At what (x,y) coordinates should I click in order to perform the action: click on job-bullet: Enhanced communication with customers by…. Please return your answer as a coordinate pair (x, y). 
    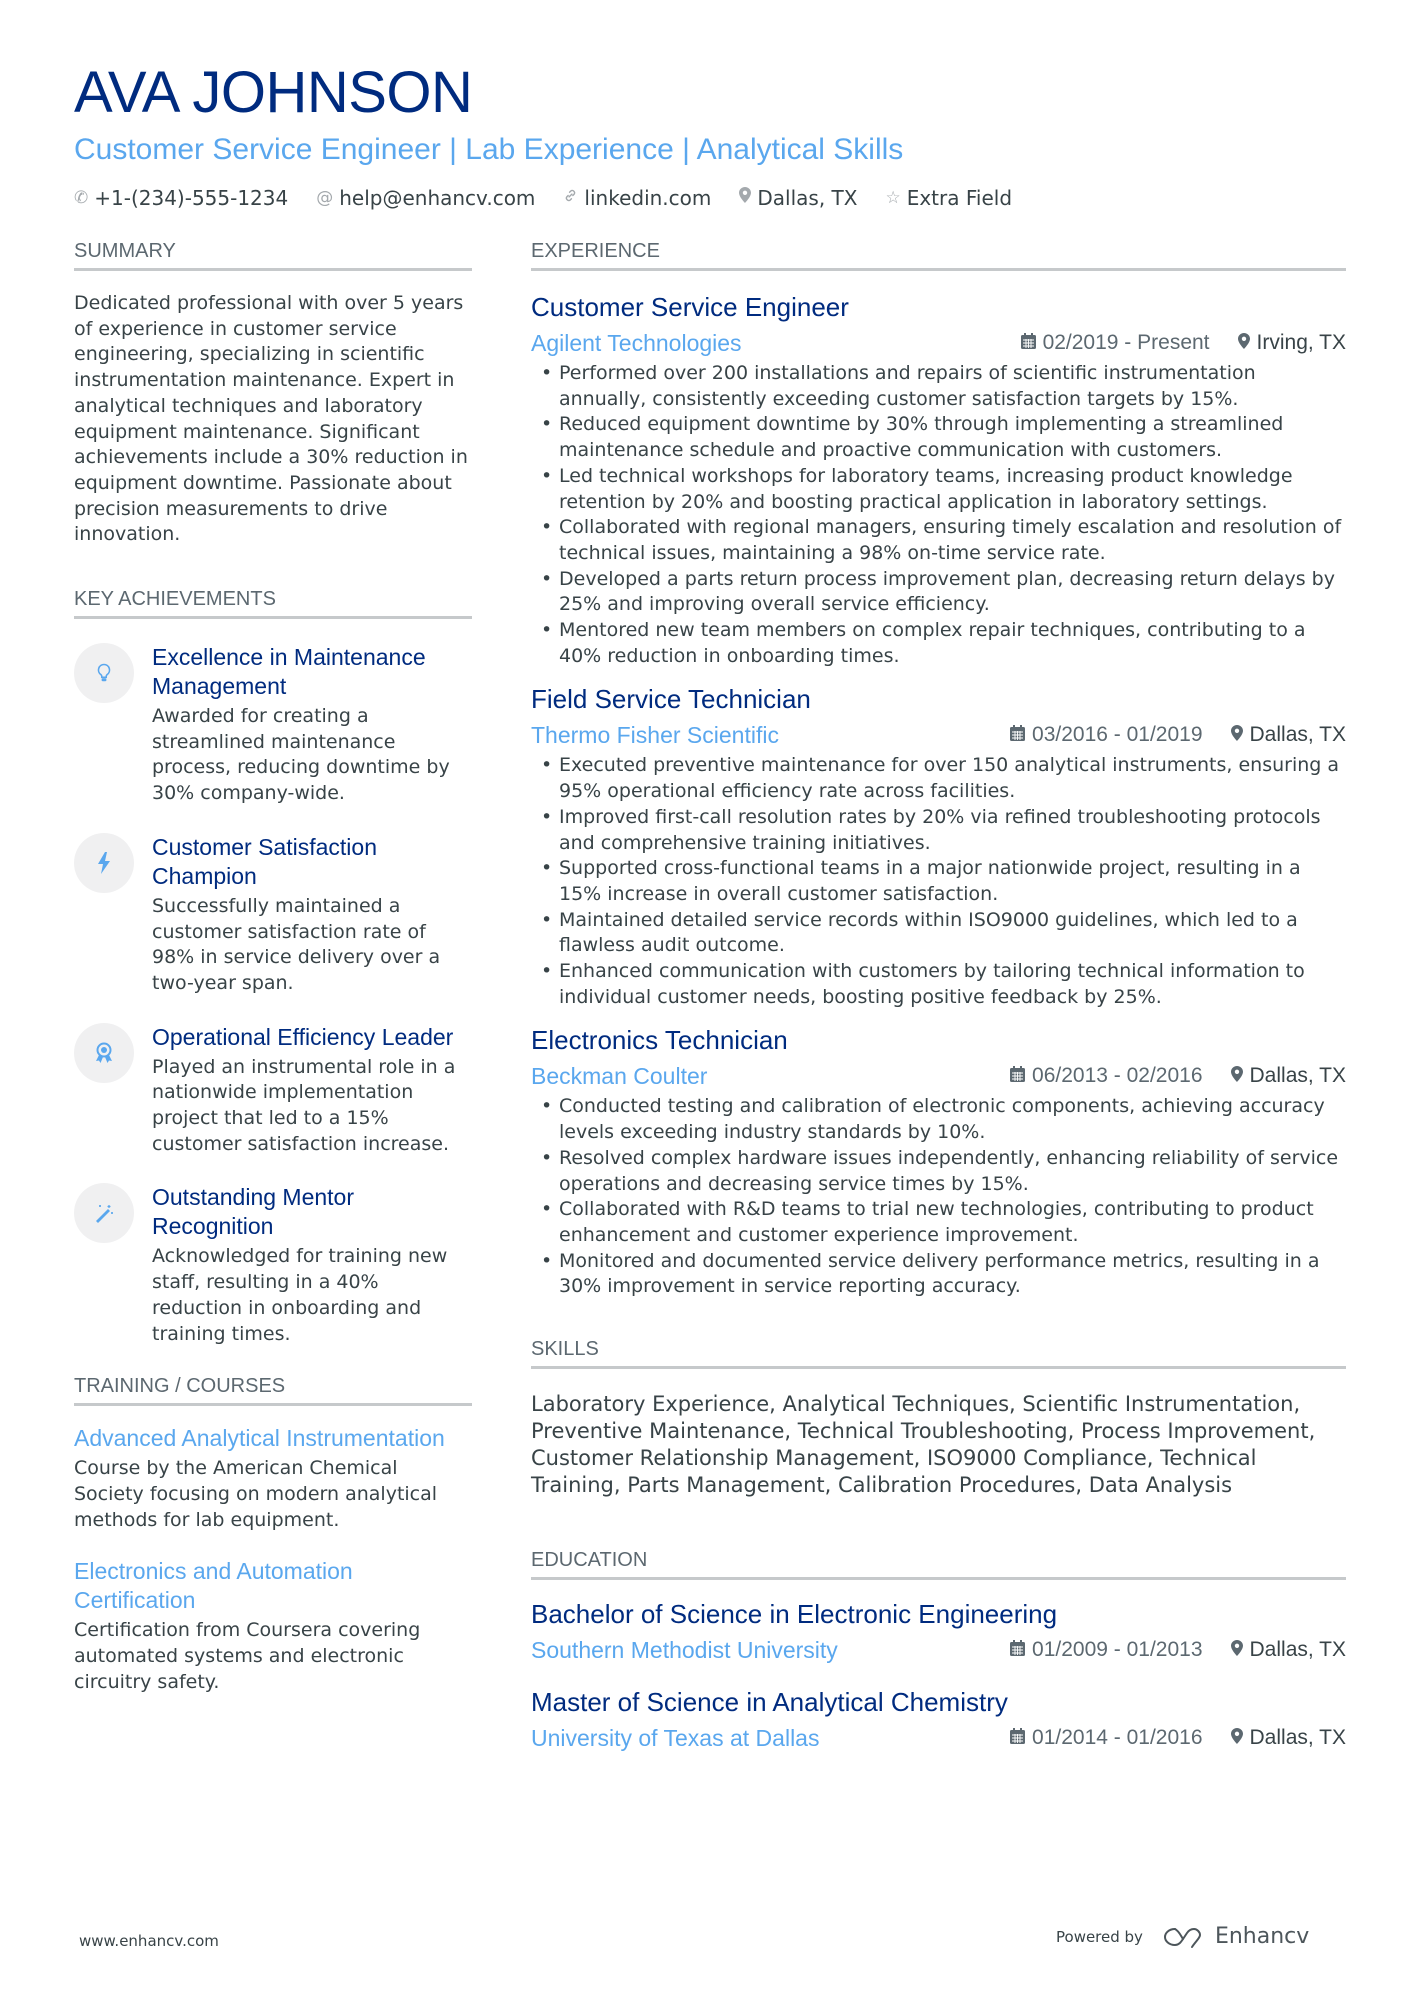
    Looking at the image, I should click on (938, 984).